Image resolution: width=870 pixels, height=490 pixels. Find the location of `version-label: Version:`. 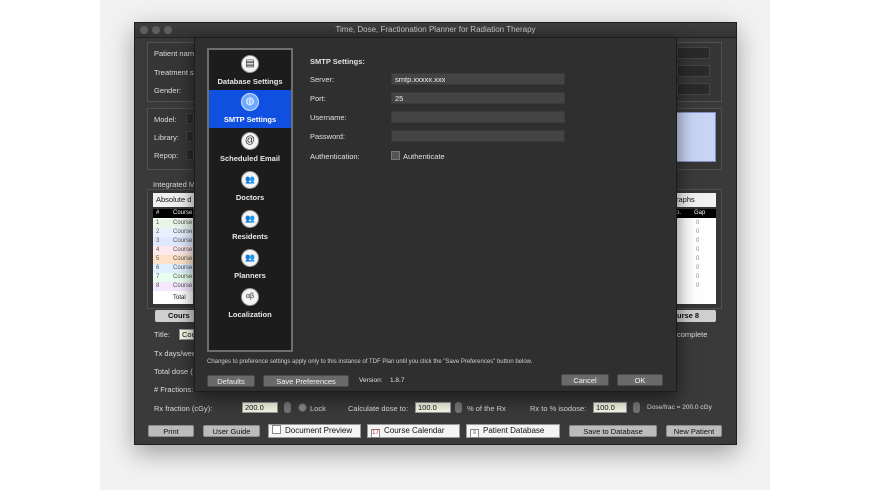

version-label: Version: is located at coordinates (371, 380).